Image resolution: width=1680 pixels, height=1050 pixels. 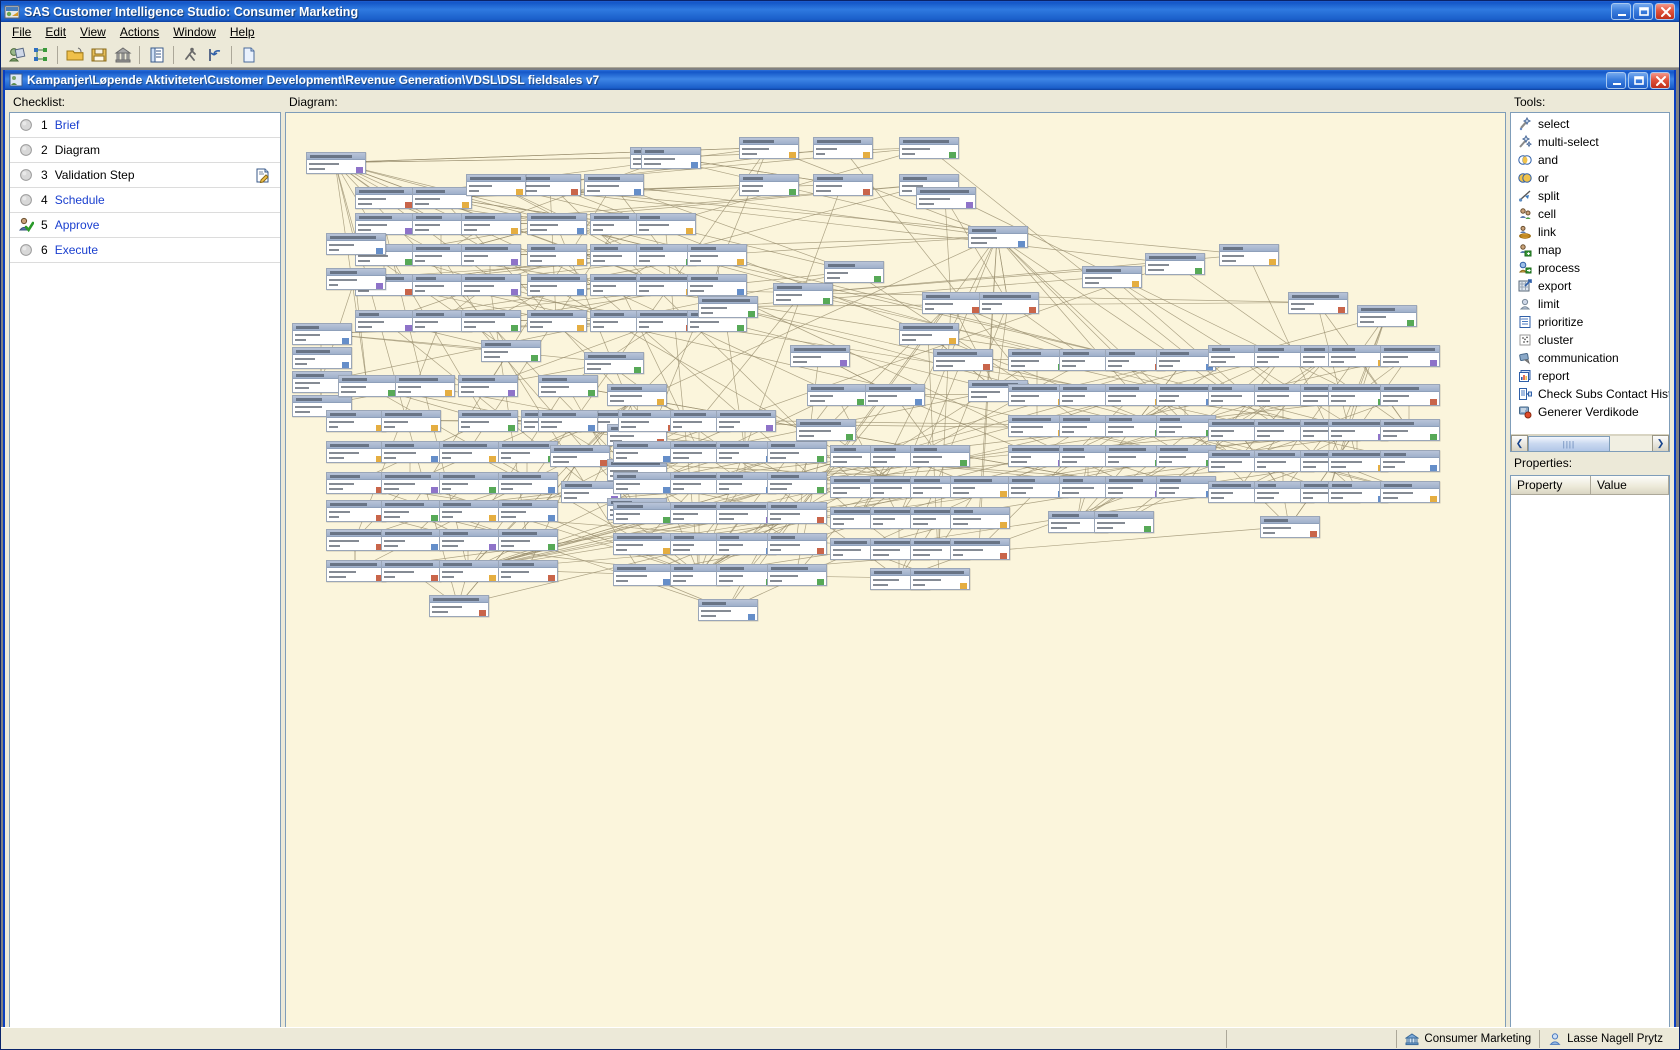 I want to click on menu-actions: Actions, so click(x=139, y=32).